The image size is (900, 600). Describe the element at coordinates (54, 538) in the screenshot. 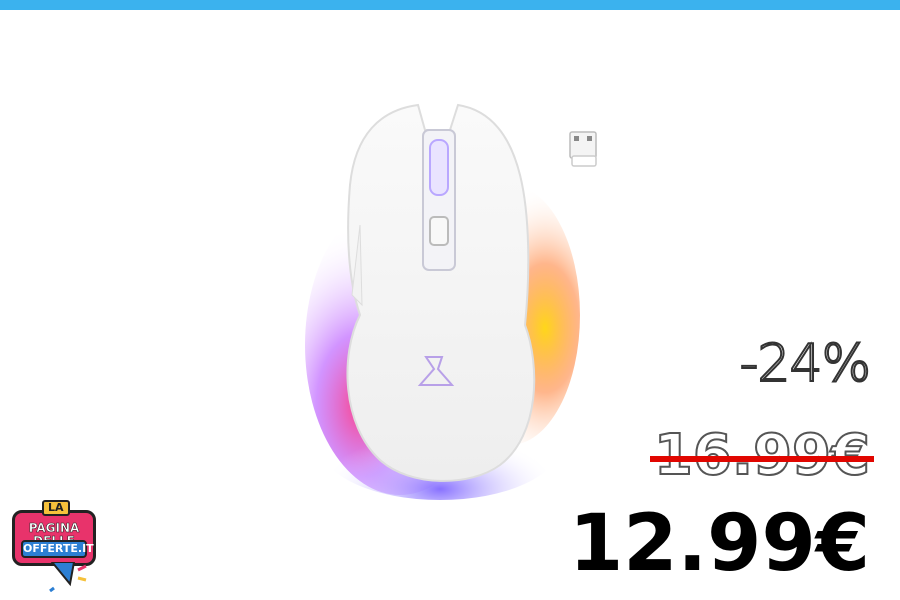

I see `logo-badge: PAGINA DELLE OFFERTE.IT` at that location.